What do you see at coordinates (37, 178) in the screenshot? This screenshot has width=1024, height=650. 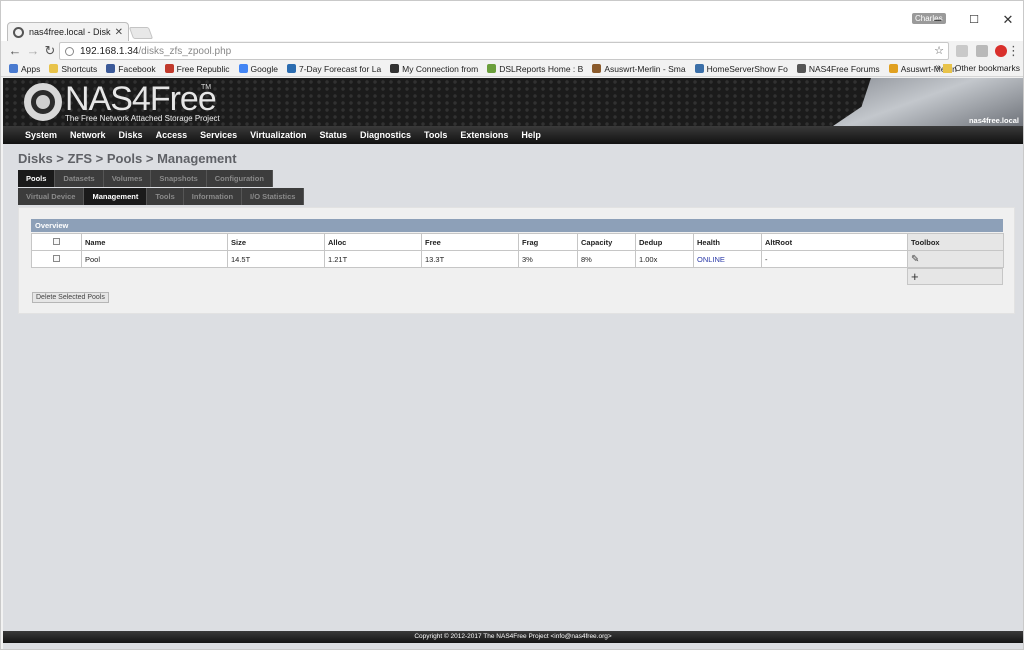 I see `tab-pools: Pools` at bounding box center [37, 178].